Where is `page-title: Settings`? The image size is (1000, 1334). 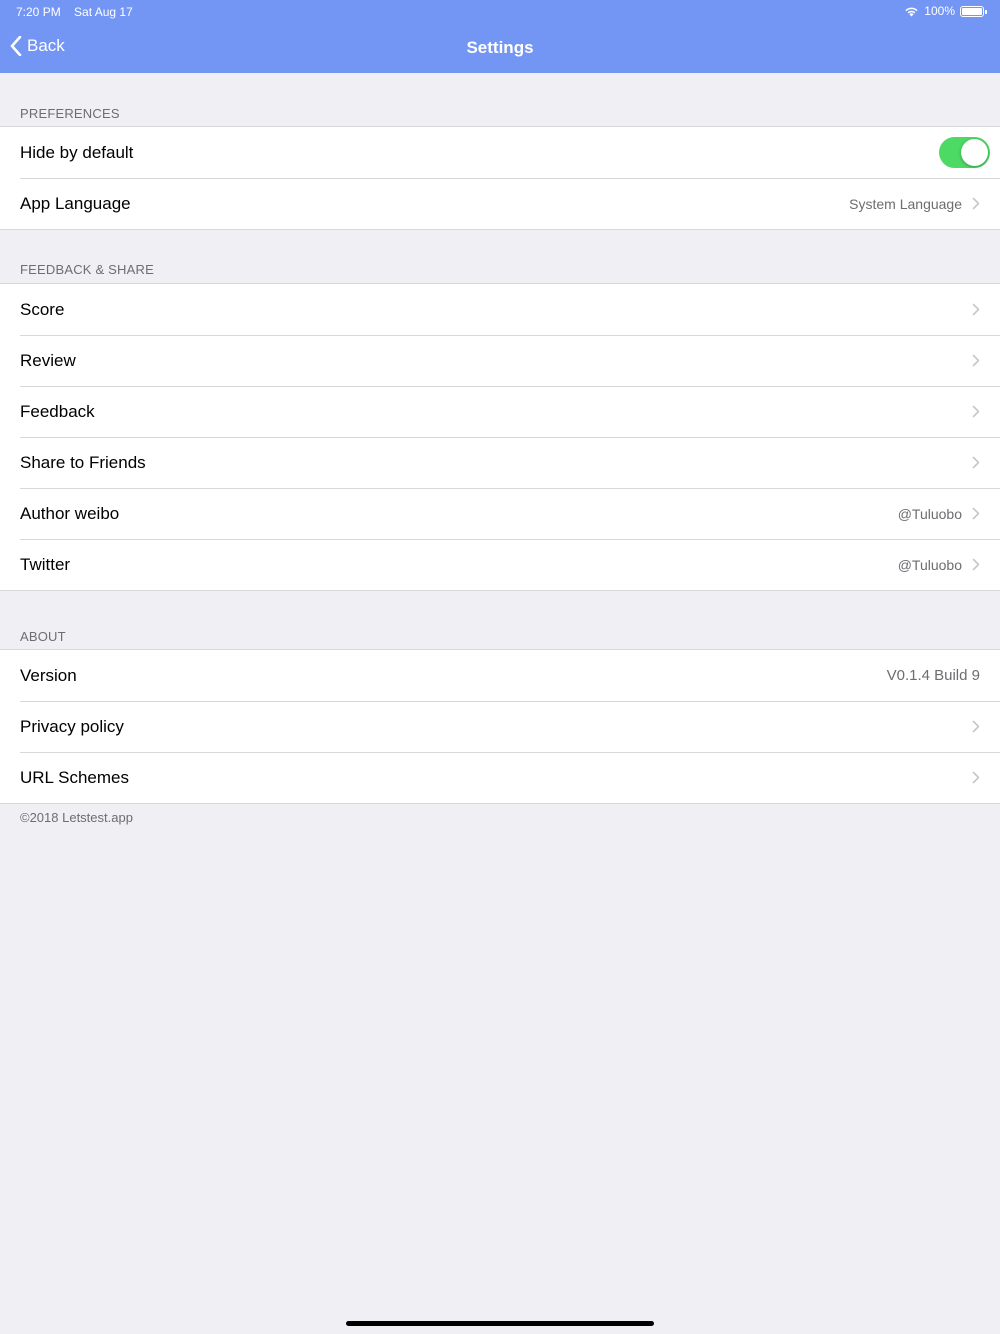
page-title: Settings is located at coordinates (500, 47).